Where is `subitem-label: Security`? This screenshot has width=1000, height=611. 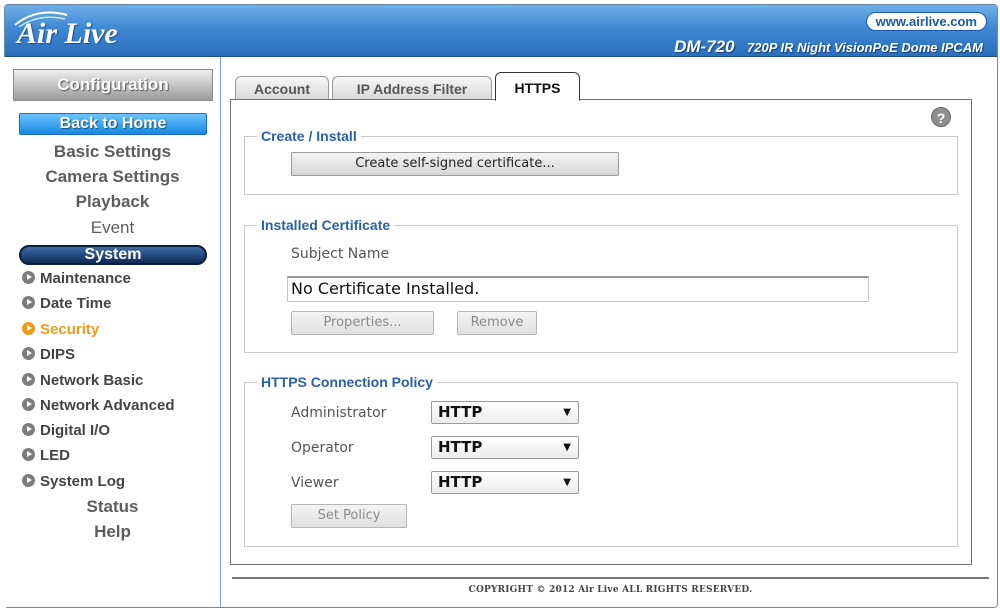
subitem-label: Security is located at coordinates (70, 329).